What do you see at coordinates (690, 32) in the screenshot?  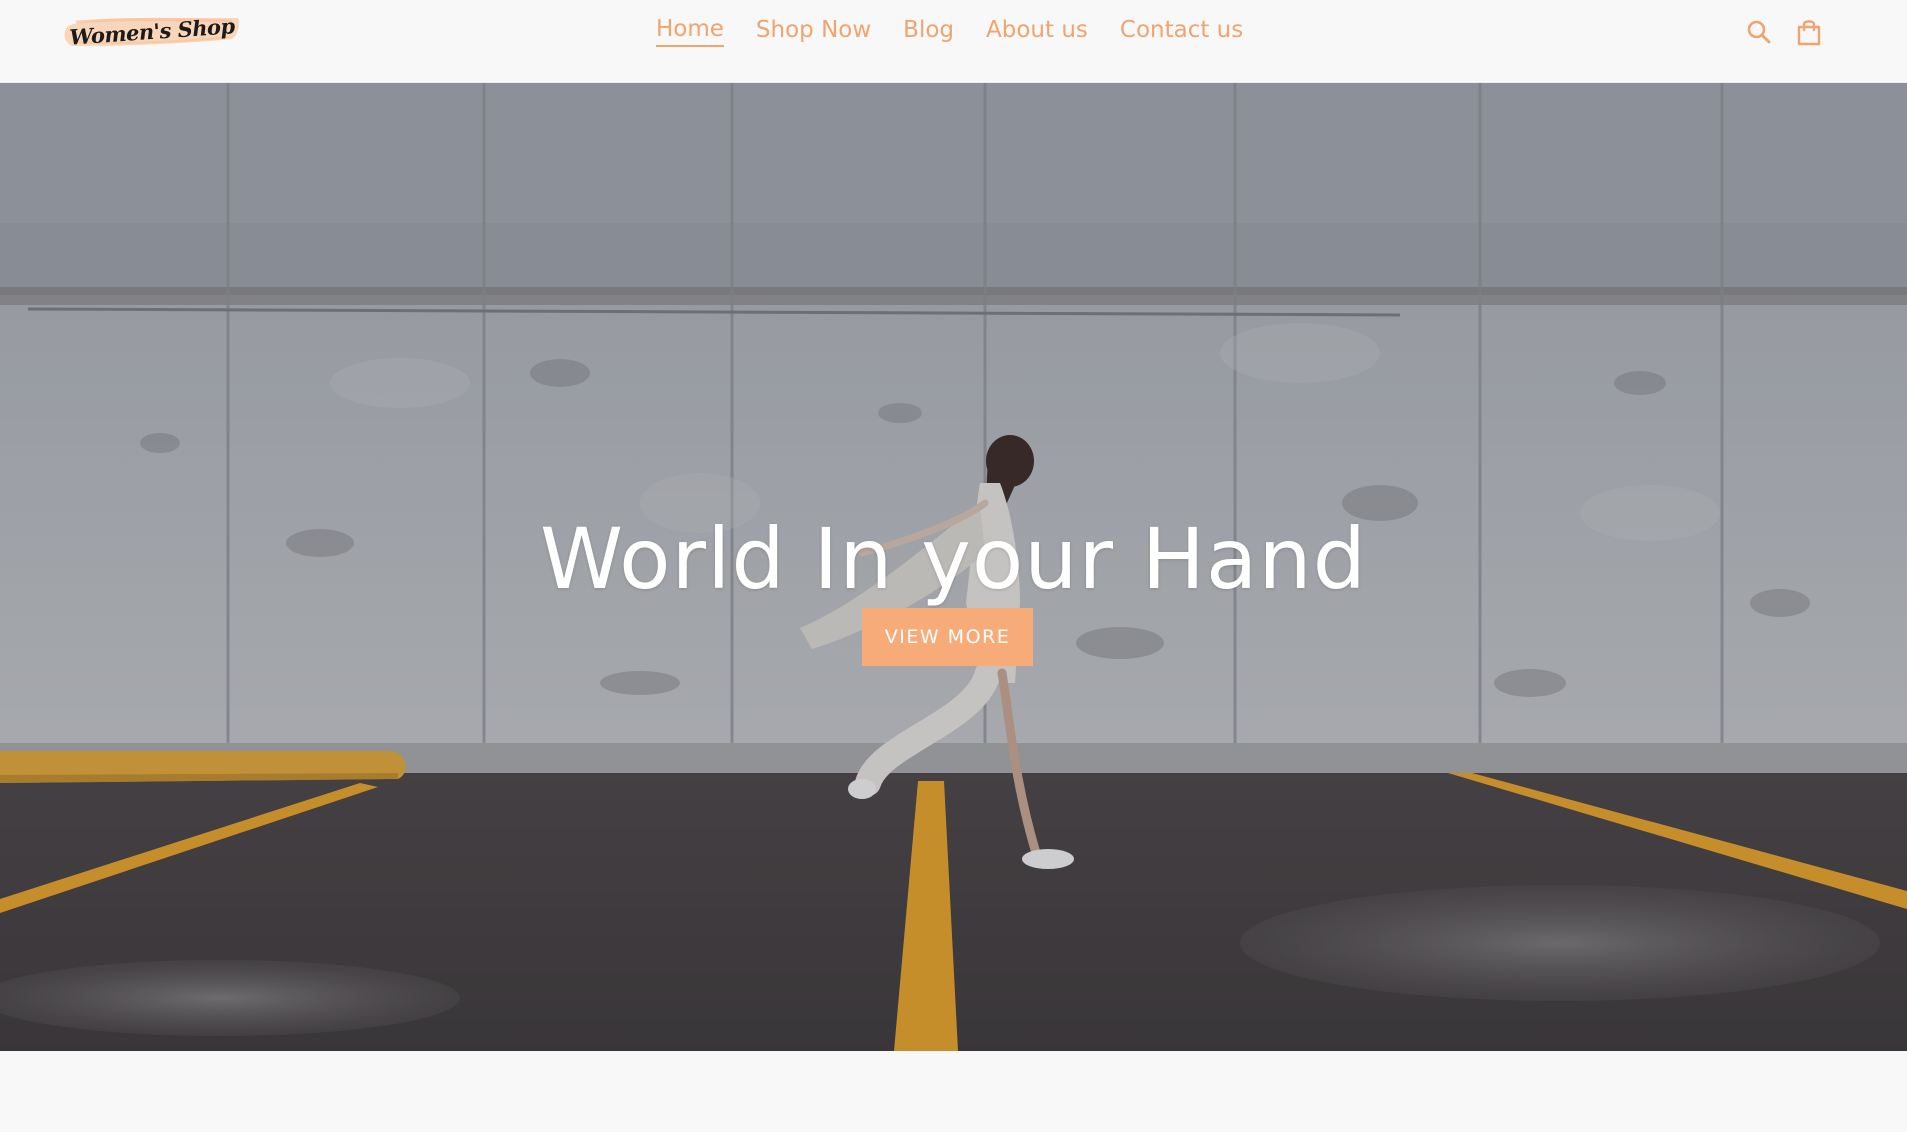 I see `nav-item-home: Home` at bounding box center [690, 32].